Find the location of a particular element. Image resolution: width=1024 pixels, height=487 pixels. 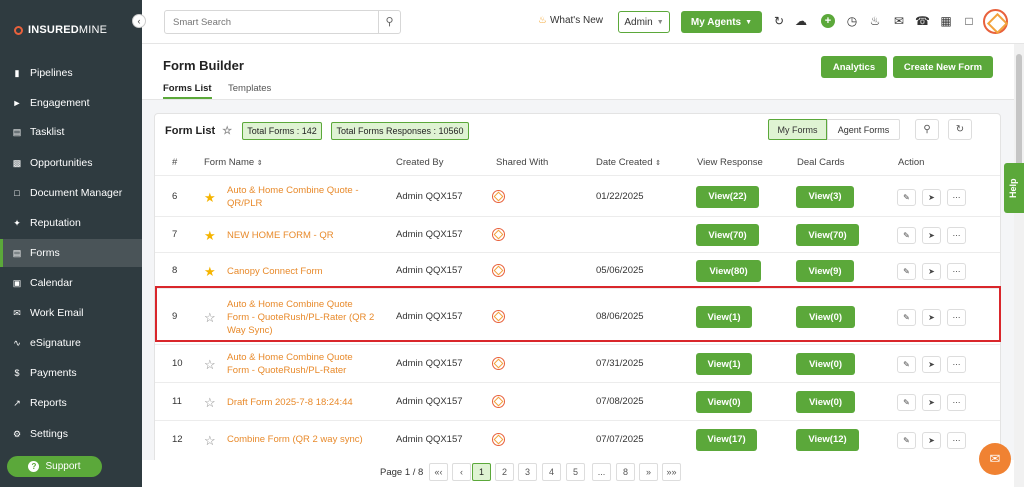

tab-templates: Templates is located at coordinates (249, 90).